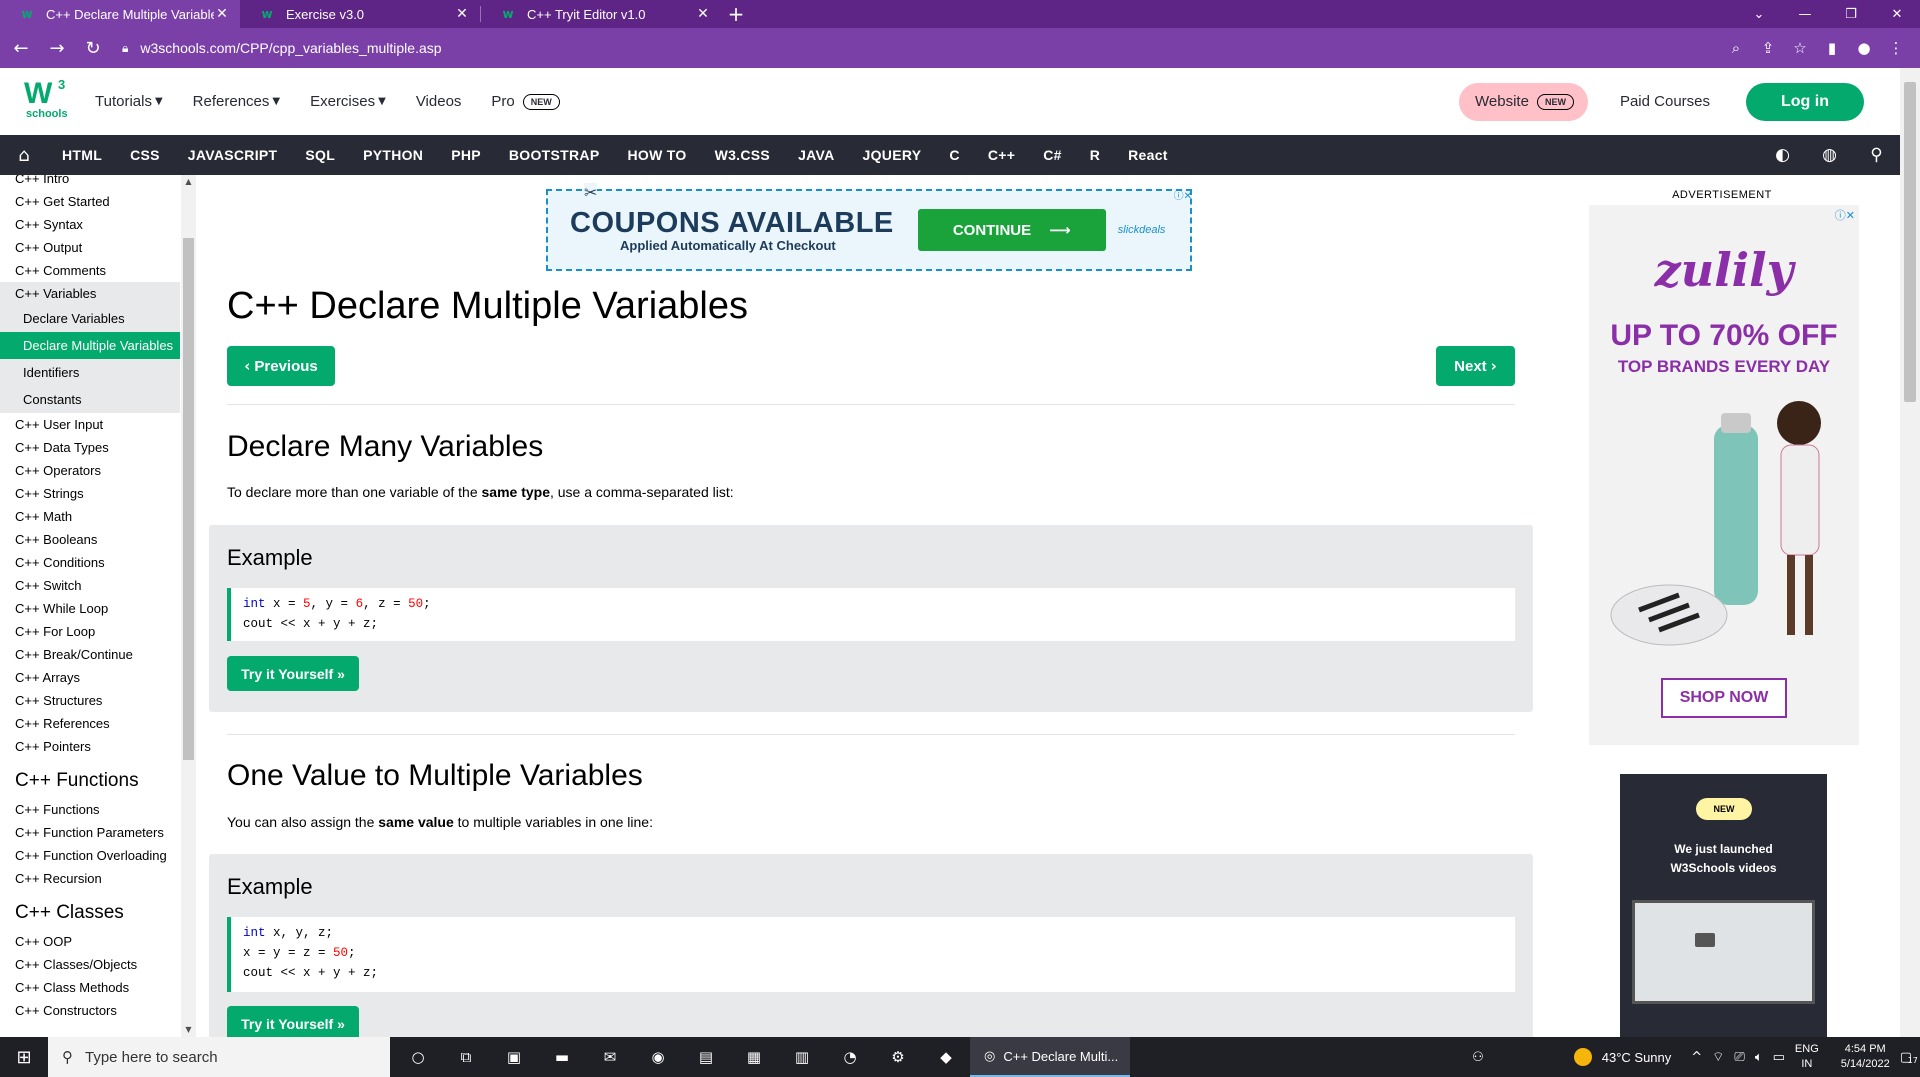  What do you see at coordinates (656, 155) in the screenshot?
I see `topic-howto: HOW TO` at bounding box center [656, 155].